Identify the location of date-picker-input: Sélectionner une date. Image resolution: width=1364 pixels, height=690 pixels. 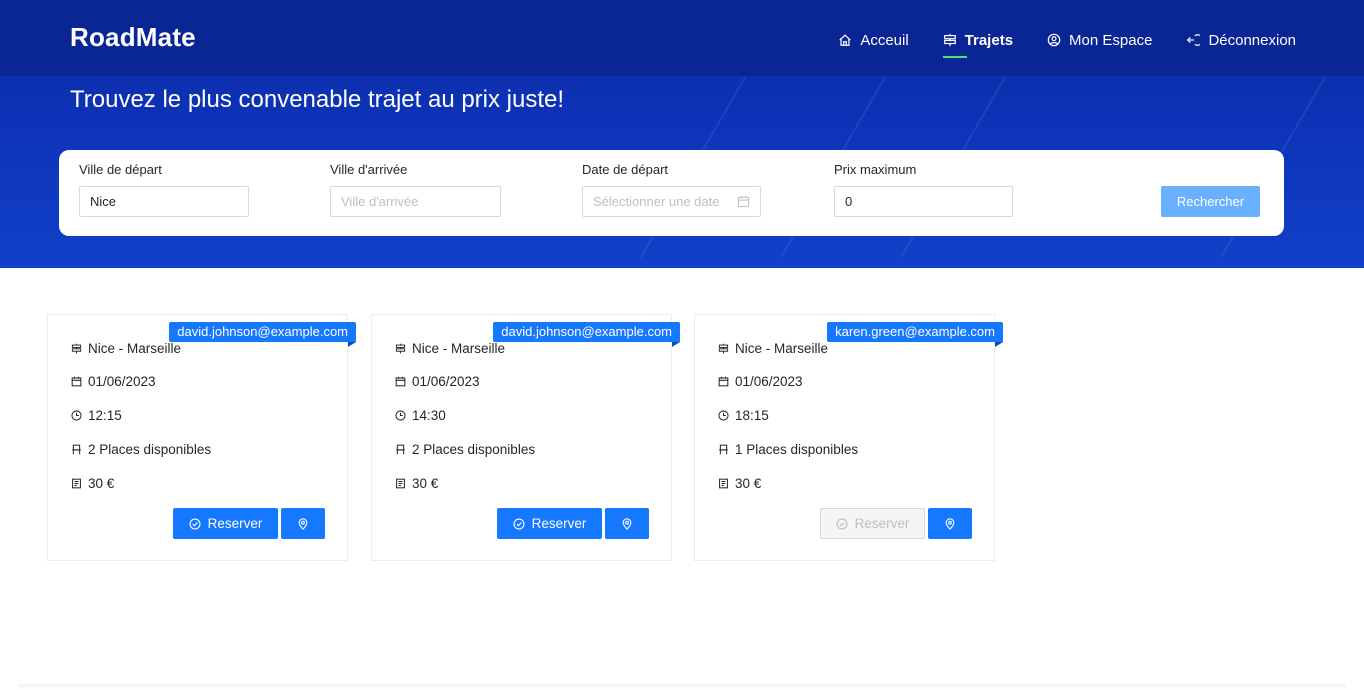
(671, 201).